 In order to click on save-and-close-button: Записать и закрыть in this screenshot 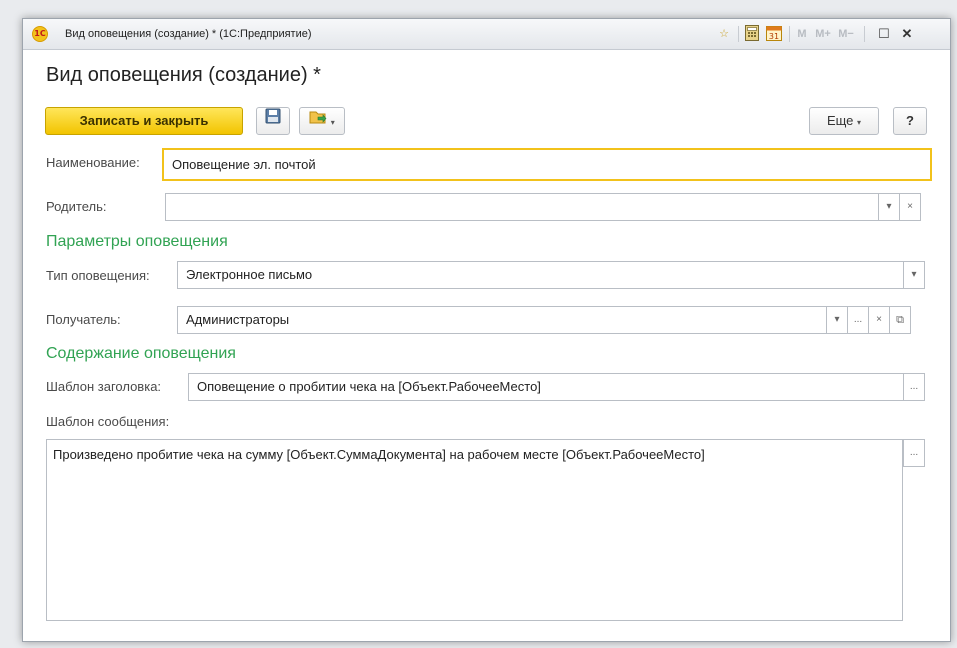, I will do `click(144, 121)`.